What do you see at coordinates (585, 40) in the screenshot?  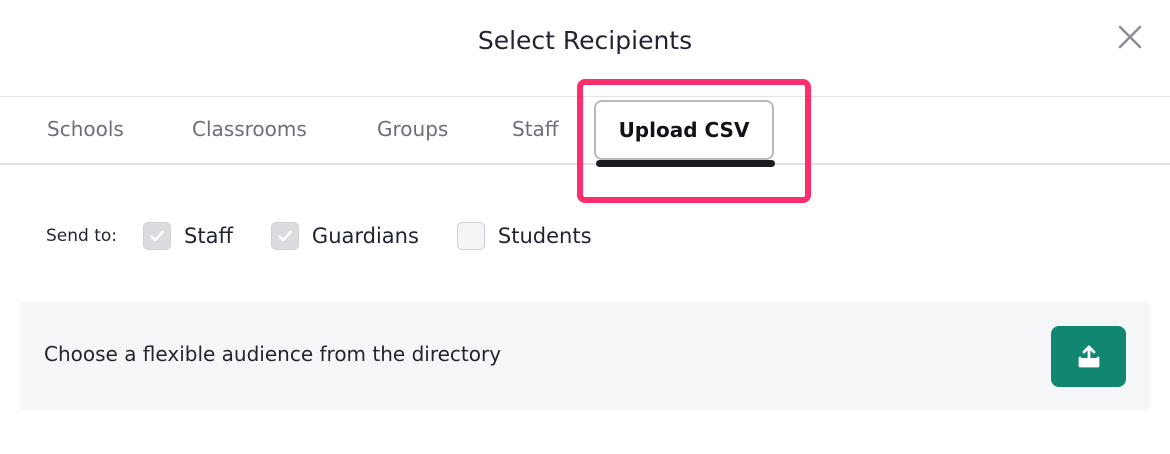 I see `dialog-title: Select Recipients` at bounding box center [585, 40].